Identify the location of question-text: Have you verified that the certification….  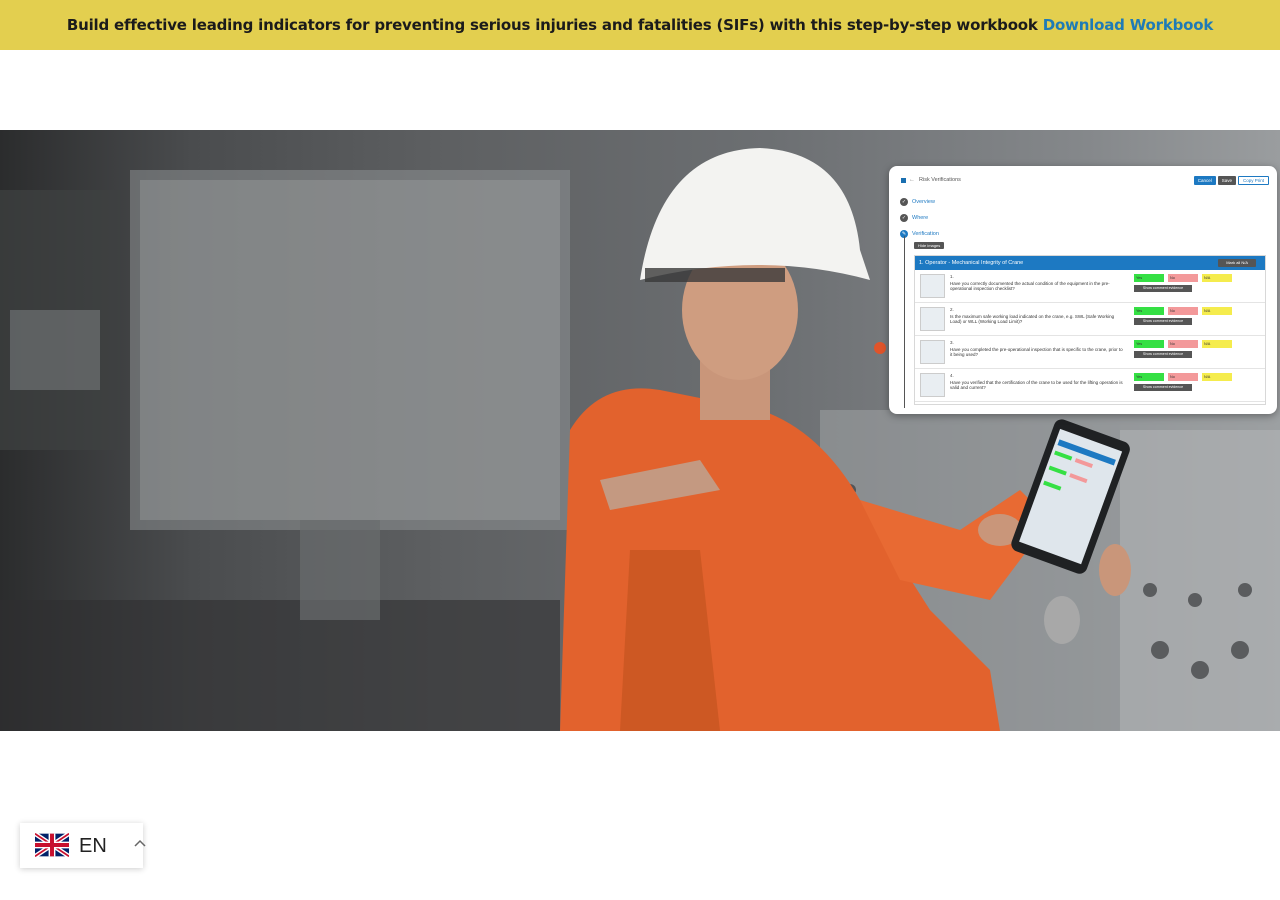
(1036, 385).